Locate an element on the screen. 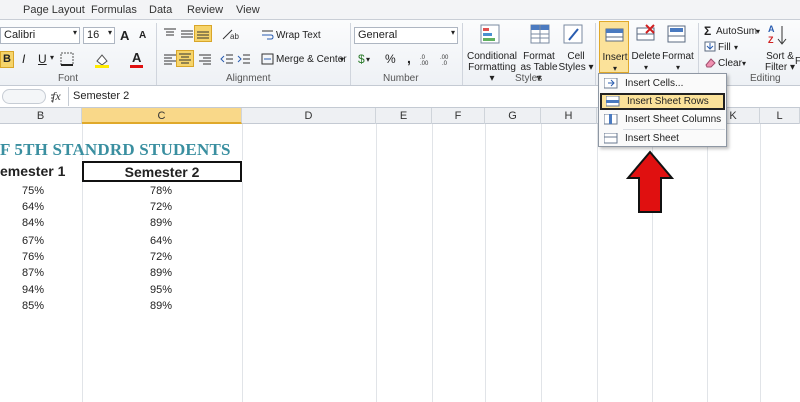 The width and height of the screenshot is (800, 402). selected-cell-c: Semester 2 is located at coordinates (162, 171).